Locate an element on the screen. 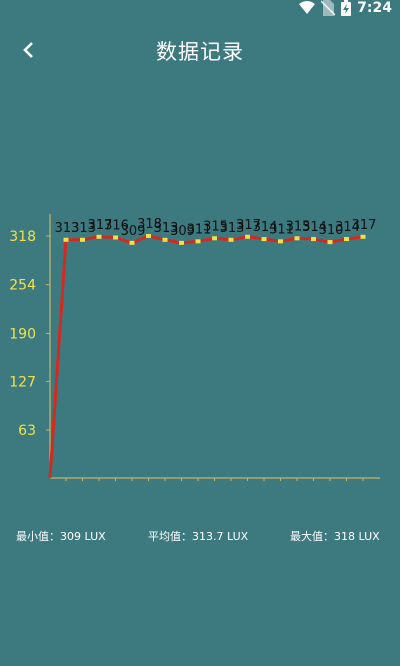 The height and width of the screenshot is (666, 400). status-time: 7:24 is located at coordinates (374, 8).